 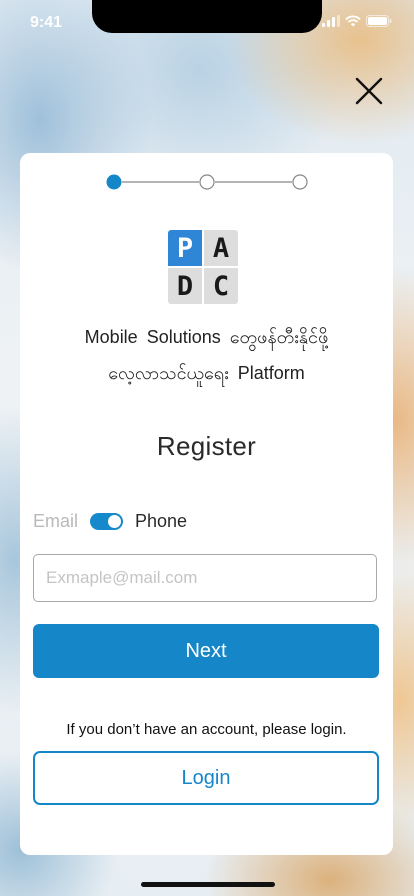 What do you see at coordinates (221, 286) in the screenshot?
I see `logo-letter-c: C` at bounding box center [221, 286].